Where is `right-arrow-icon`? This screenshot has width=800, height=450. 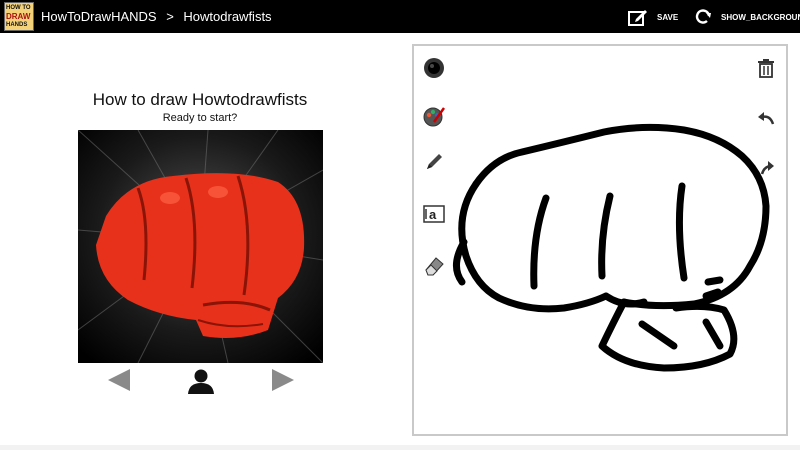
right-arrow-icon is located at coordinates (283, 380).